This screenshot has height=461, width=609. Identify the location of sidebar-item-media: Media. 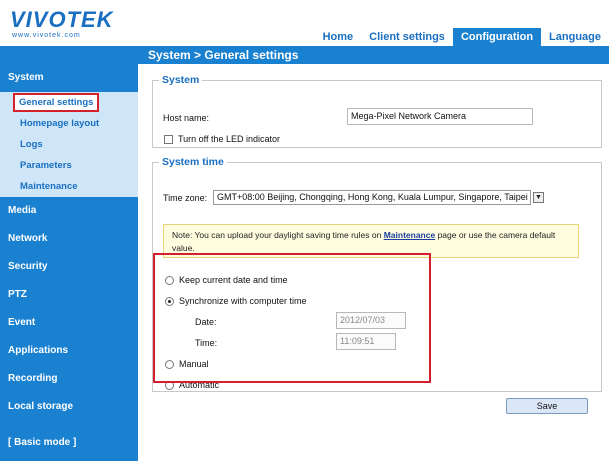
(69, 211).